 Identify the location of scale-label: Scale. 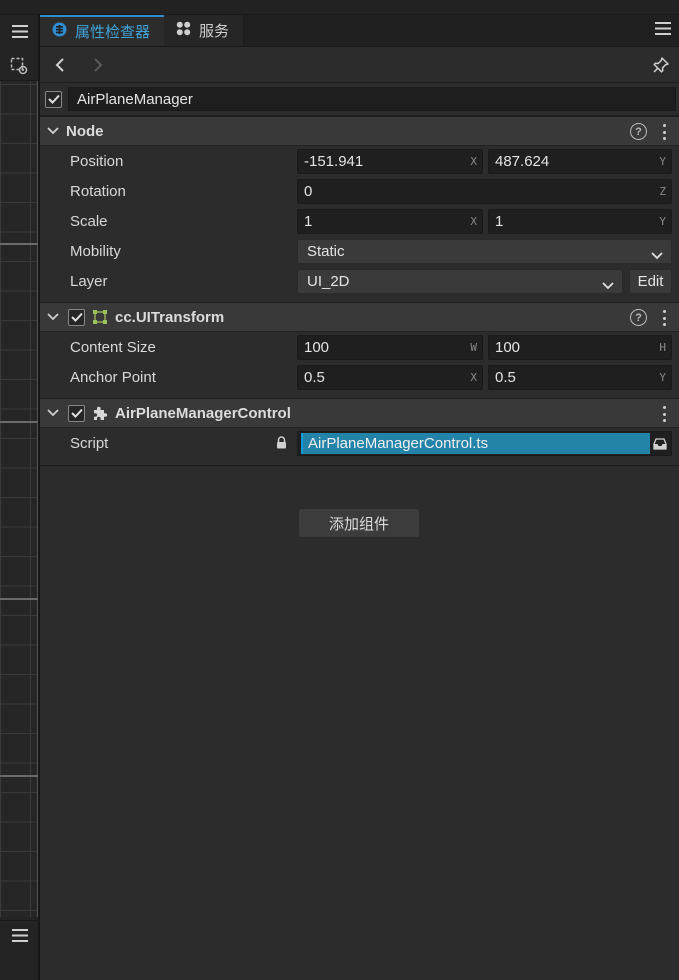
(89, 221).